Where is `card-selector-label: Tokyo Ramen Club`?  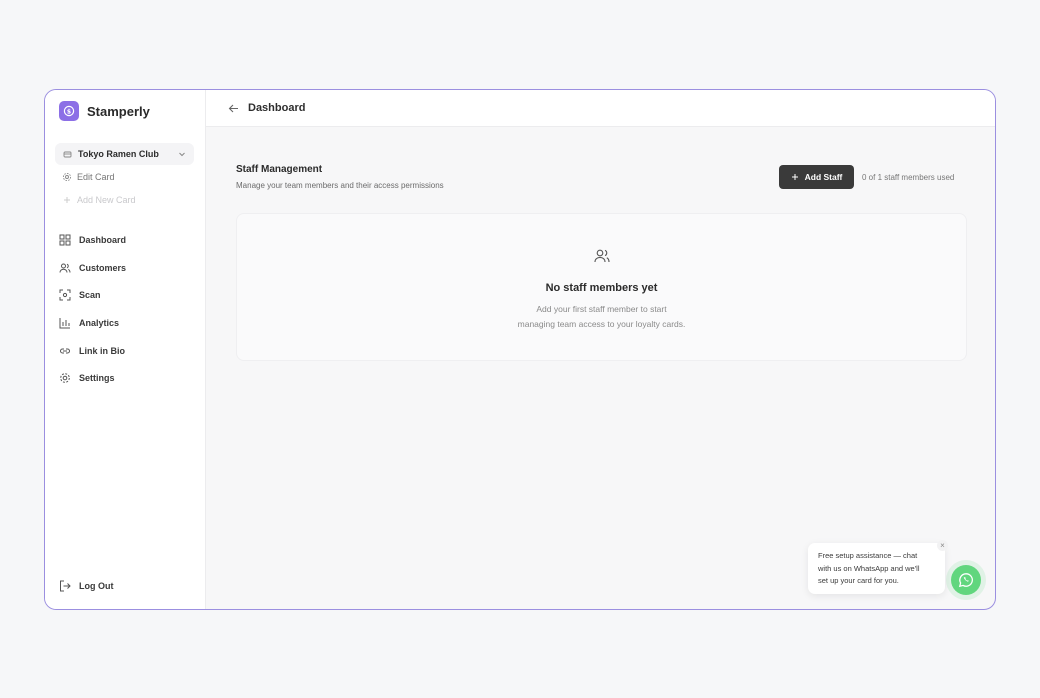 card-selector-label: Tokyo Ramen Club is located at coordinates (118, 154).